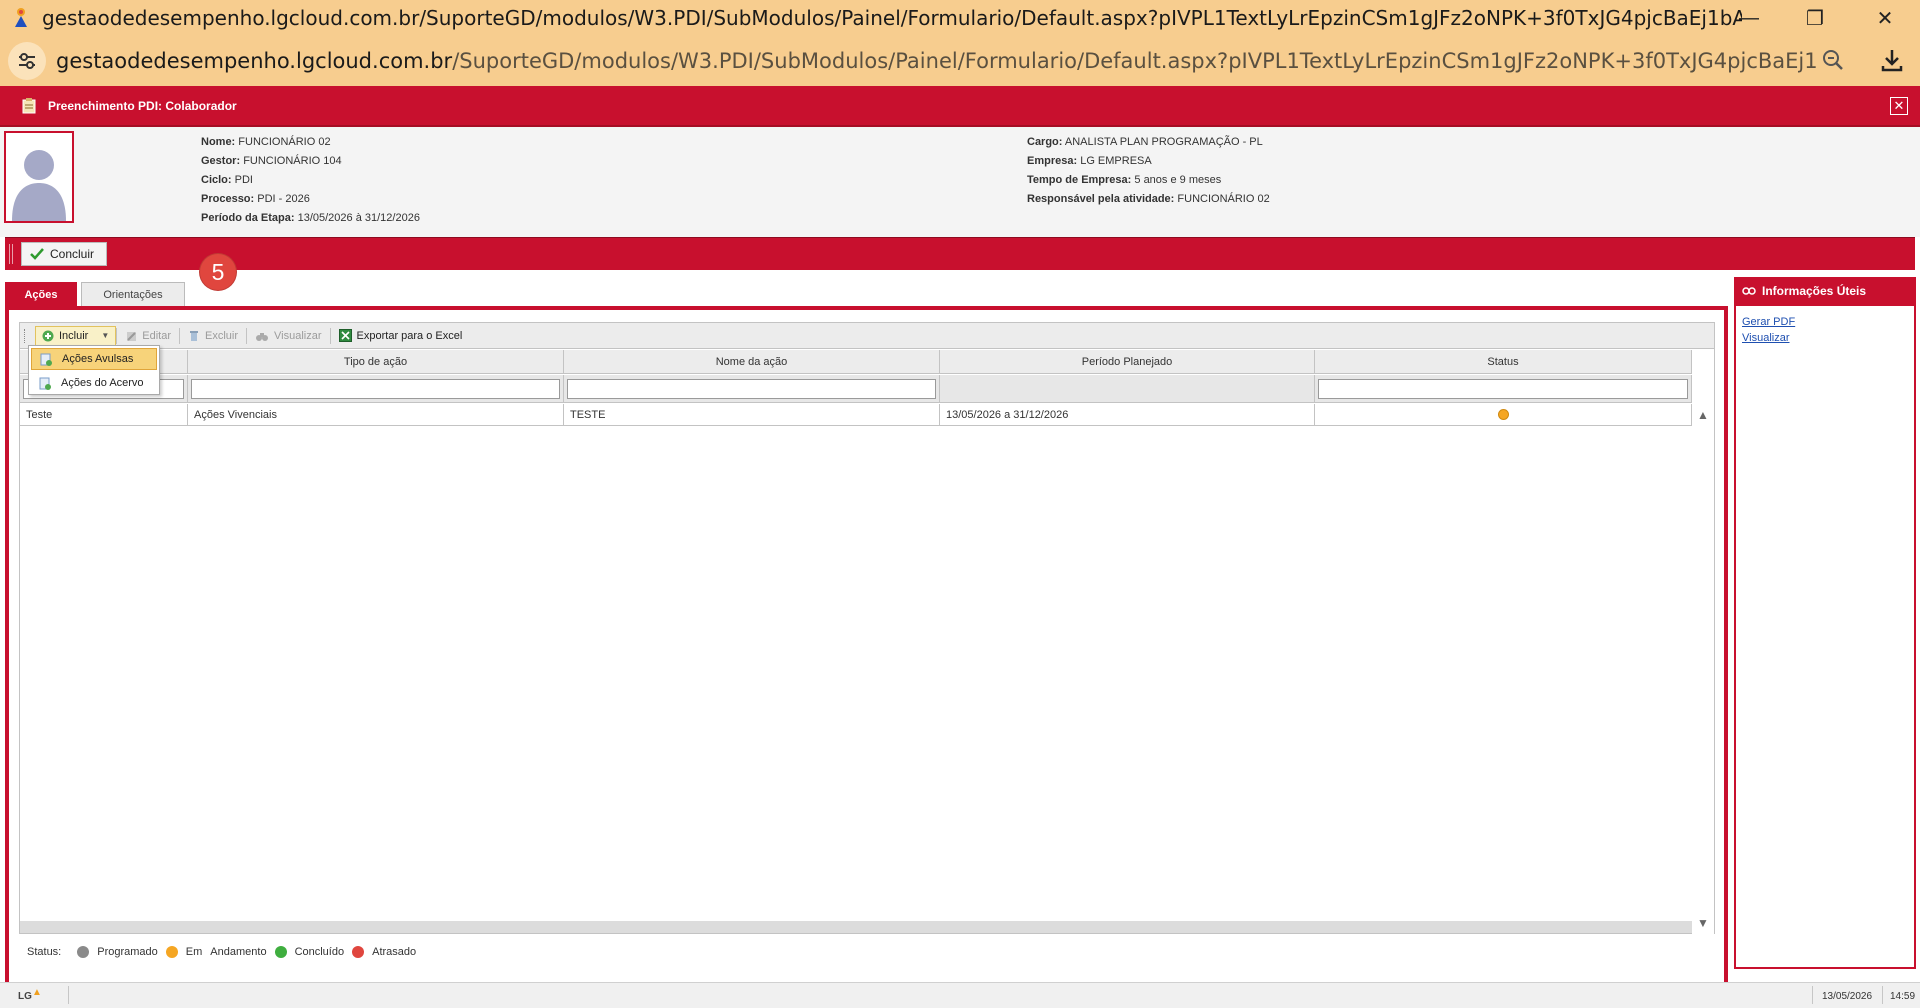 Image resolution: width=1920 pixels, height=1008 pixels. I want to click on tab-orientacoes: Orientações, so click(133, 294).